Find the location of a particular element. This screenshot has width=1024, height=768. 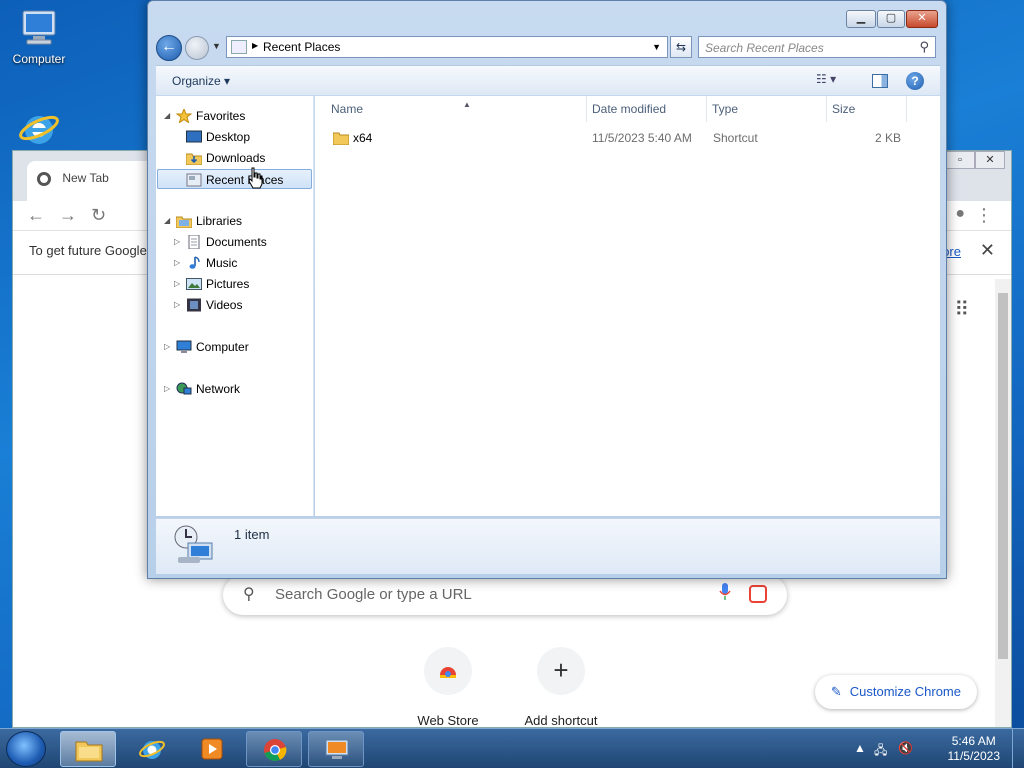

organize-menu-button: Organize ▾ is located at coordinates (201, 81).